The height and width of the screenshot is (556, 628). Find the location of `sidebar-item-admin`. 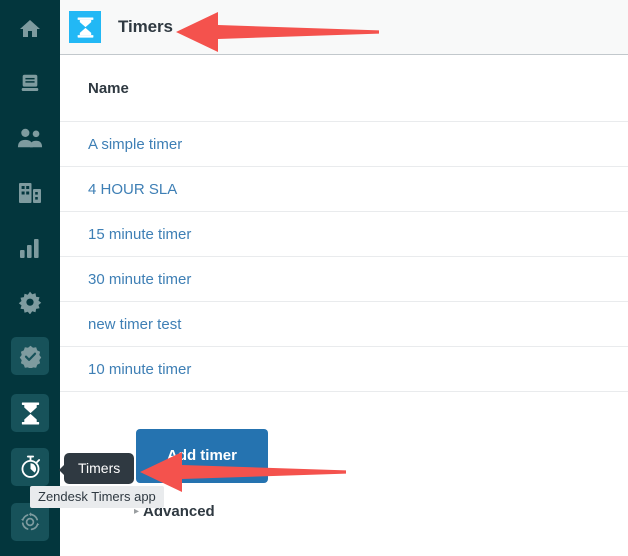

sidebar-item-admin is located at coordinates (30, 302).